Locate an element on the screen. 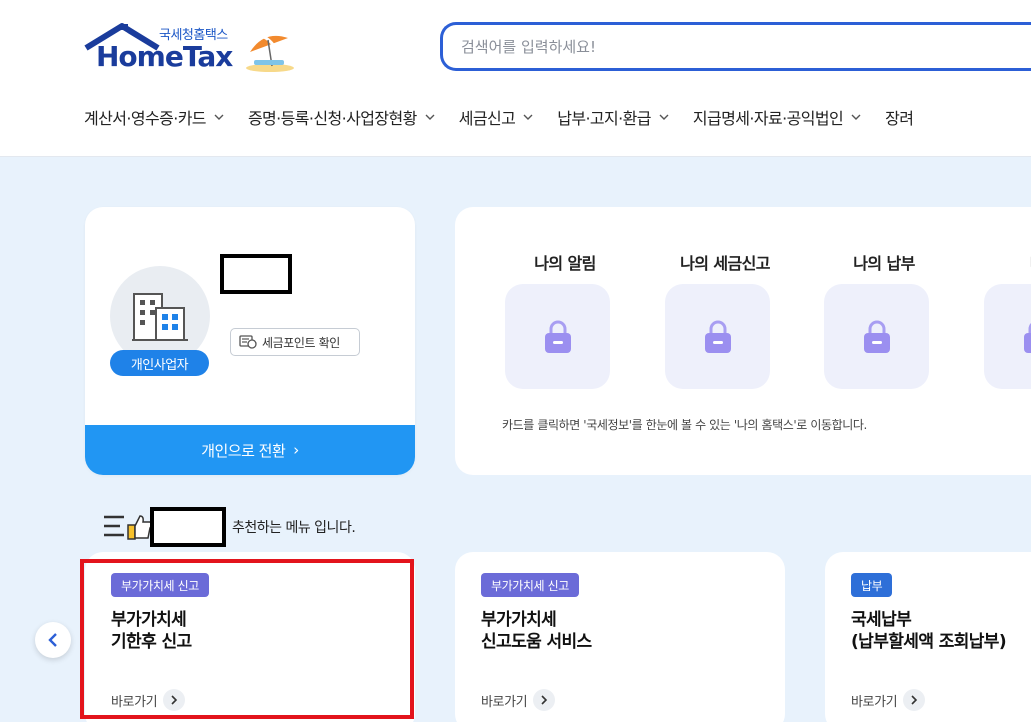 This screenshot has width=1031, height=722. gnb-item-label: 지급명세·자료·공익법인 is located at coordinates (768, 118).